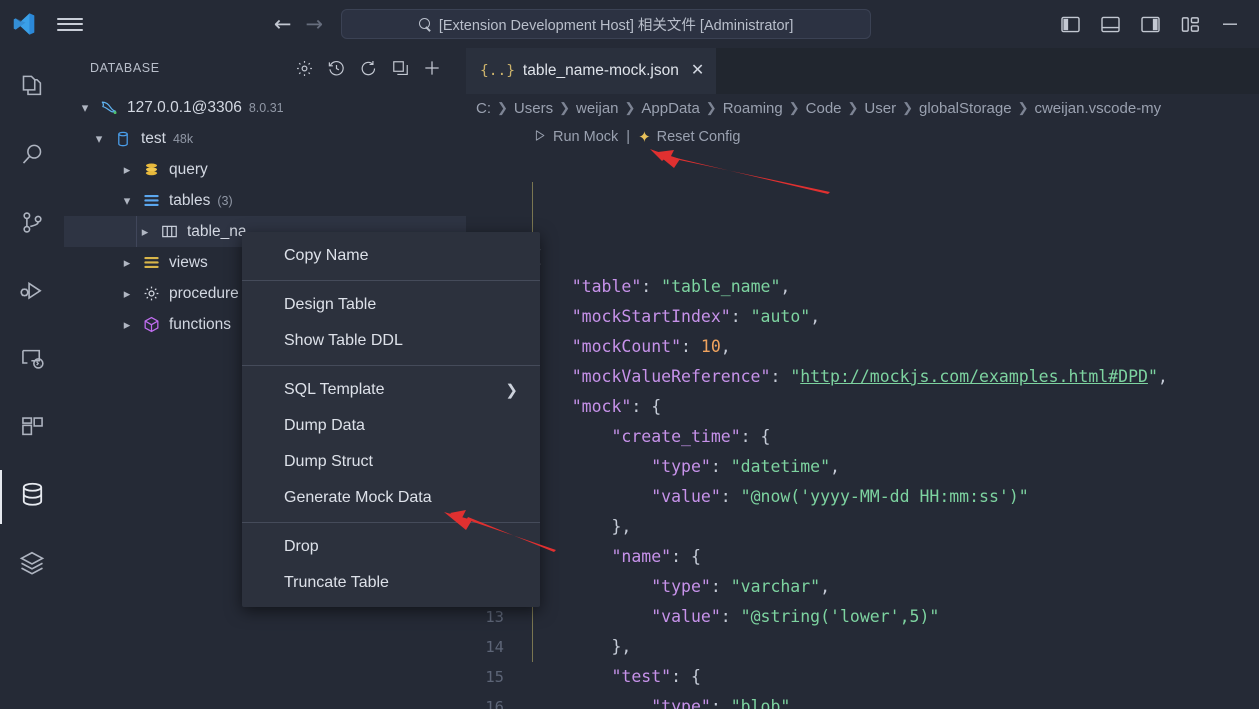 Image resolution: width=1259 pixels, height=709 pixels. Describe the element at coordinates (1070, 24) in the screenshot. I see `toggle-primary-sidebar-icon` at that location.